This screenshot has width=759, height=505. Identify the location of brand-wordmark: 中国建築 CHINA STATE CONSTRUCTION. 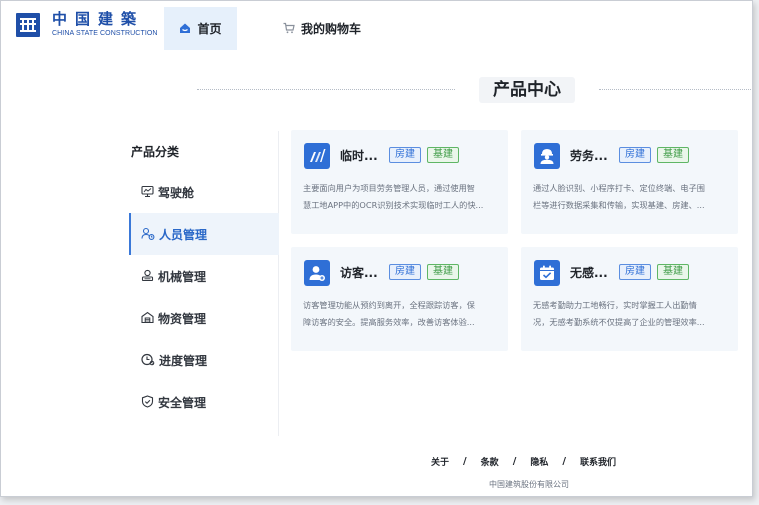
(105, 25).